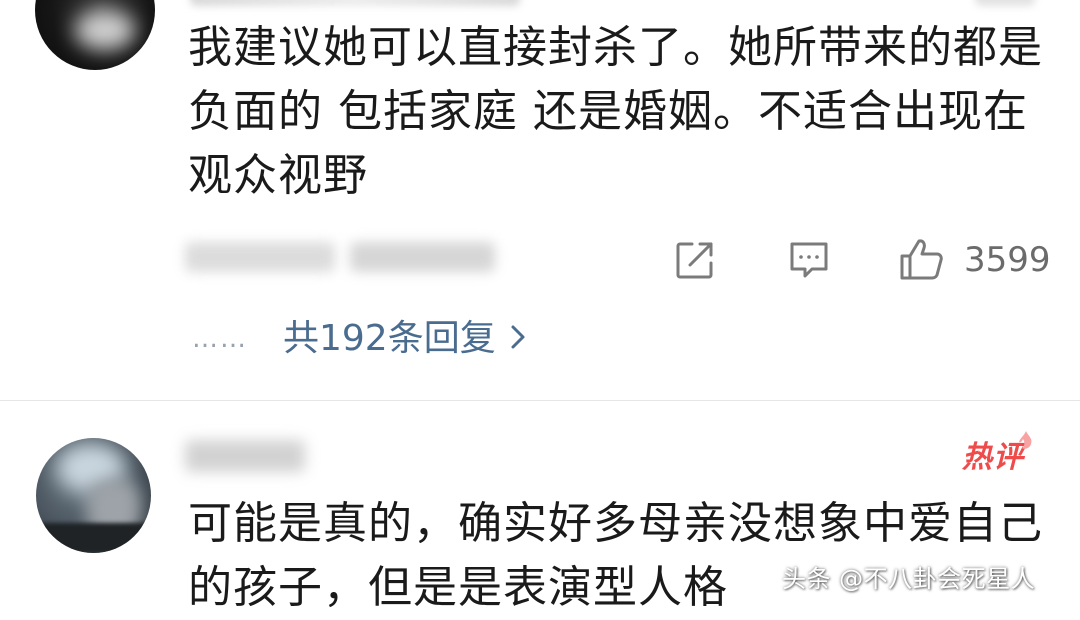 Image resolution: width=1080 pixels, height=620 pixels. I want to click on redacted-area, so click(1005, 3).